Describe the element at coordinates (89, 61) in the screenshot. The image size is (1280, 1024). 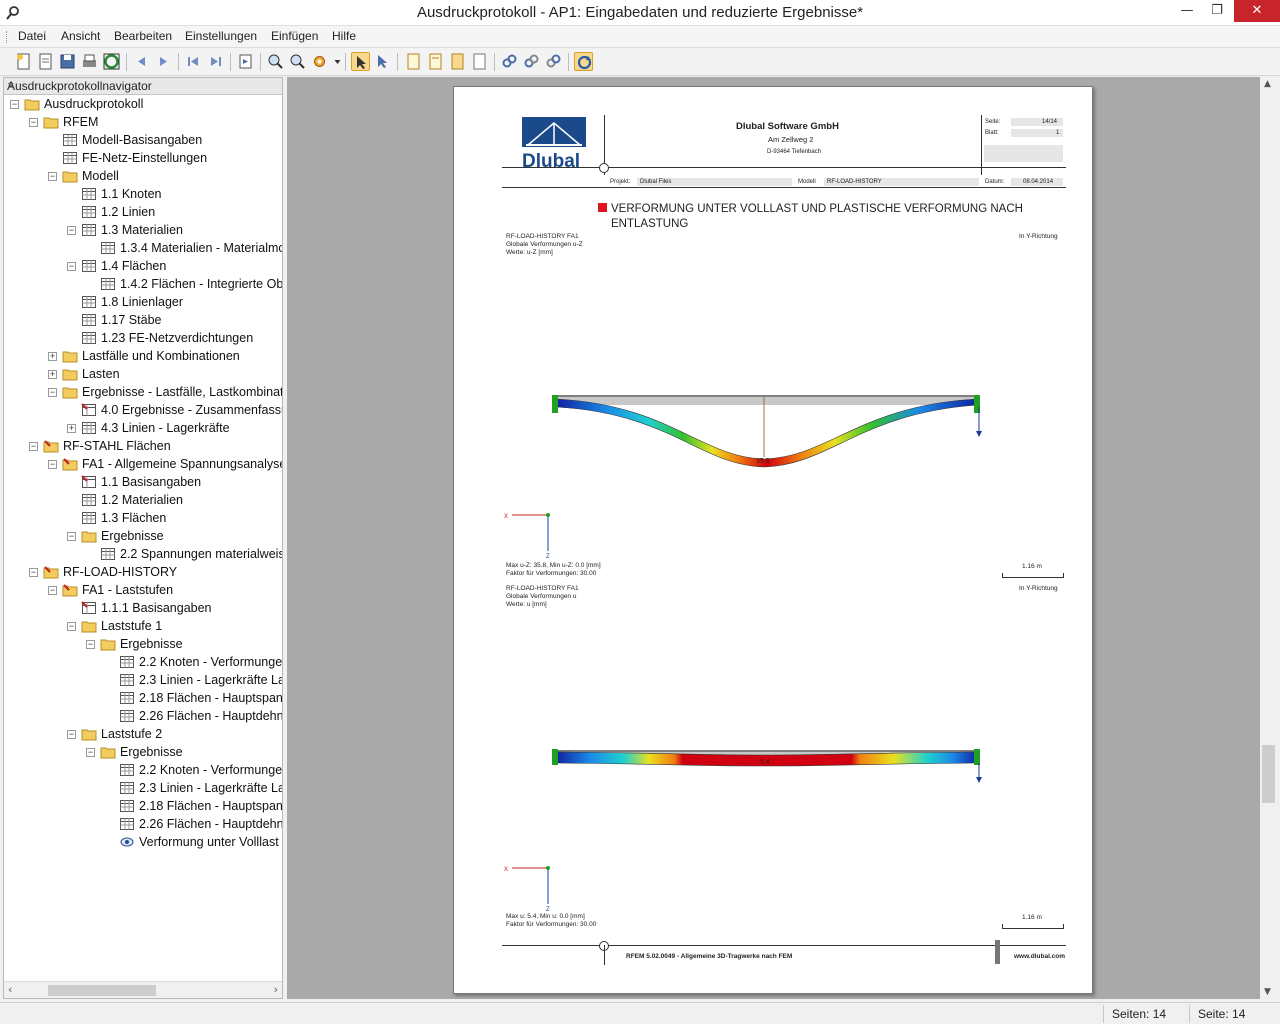
I see `print-icon` at that location.